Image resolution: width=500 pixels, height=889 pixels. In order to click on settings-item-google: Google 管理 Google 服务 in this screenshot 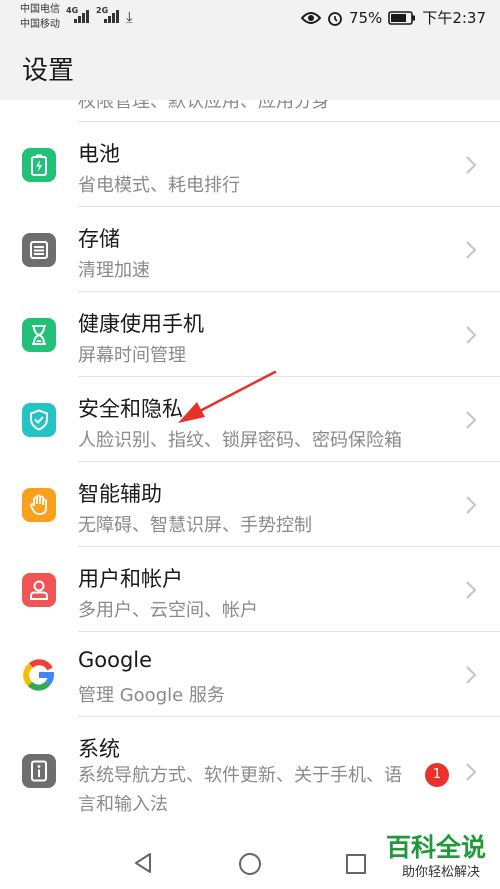, I will do `click(250, 674)`.